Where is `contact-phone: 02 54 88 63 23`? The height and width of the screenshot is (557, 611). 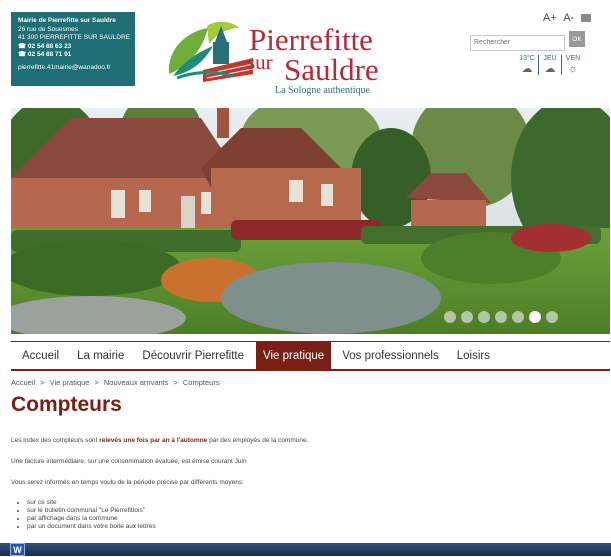 contact-phone: 02 54 88 63 23 is located at coordinates (49, 46).